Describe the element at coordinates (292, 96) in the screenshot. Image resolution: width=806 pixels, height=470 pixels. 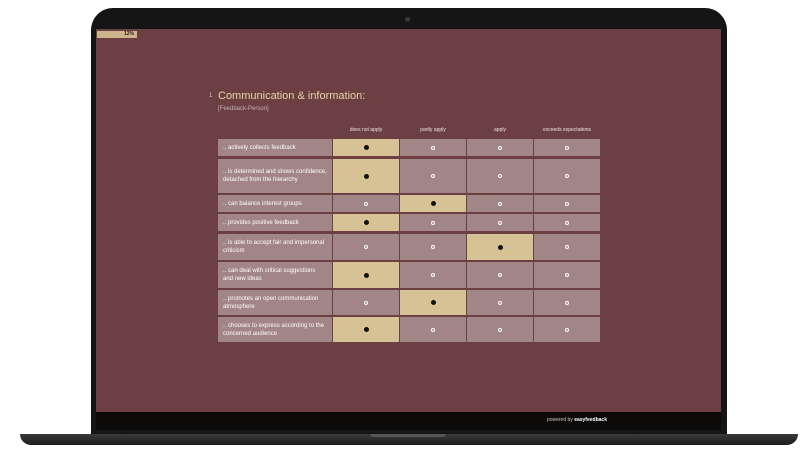
I see `question-title: Communication & information:` at that location.